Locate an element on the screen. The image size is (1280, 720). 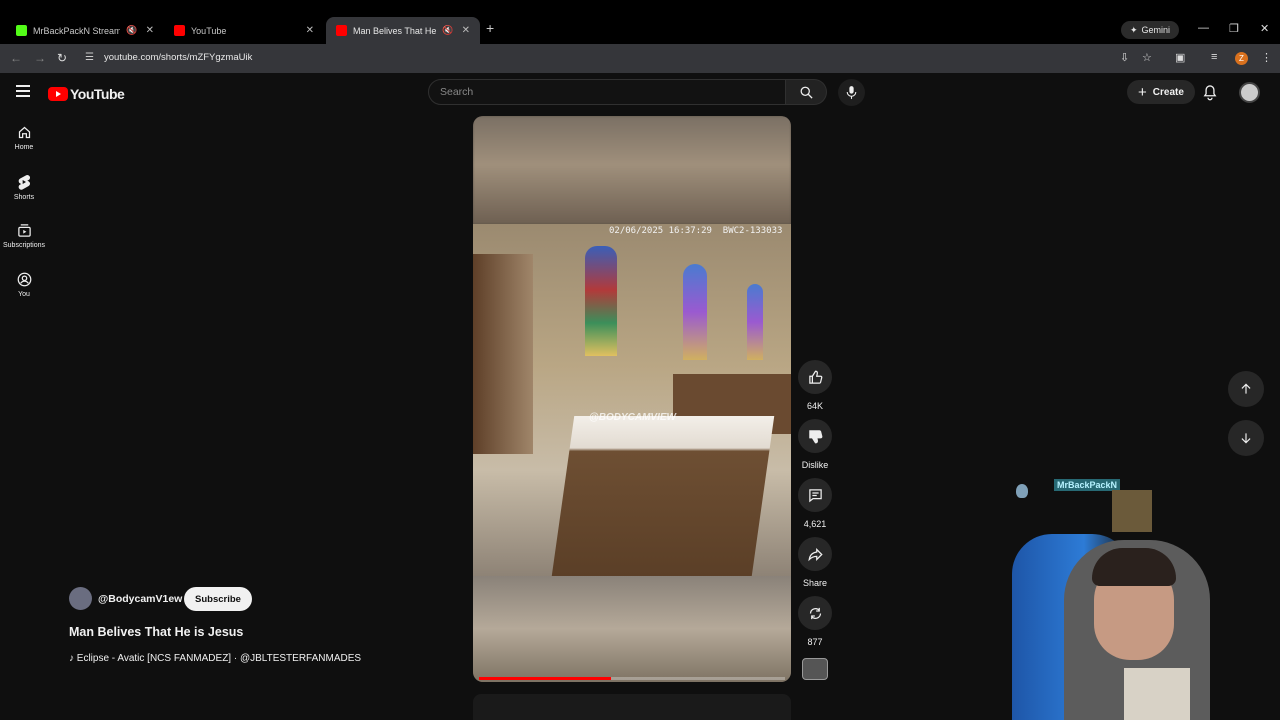
tab-kick-stream: MrBackPackN Stream - Wa 🔇 ✕ is located at coordinates (85, 30).